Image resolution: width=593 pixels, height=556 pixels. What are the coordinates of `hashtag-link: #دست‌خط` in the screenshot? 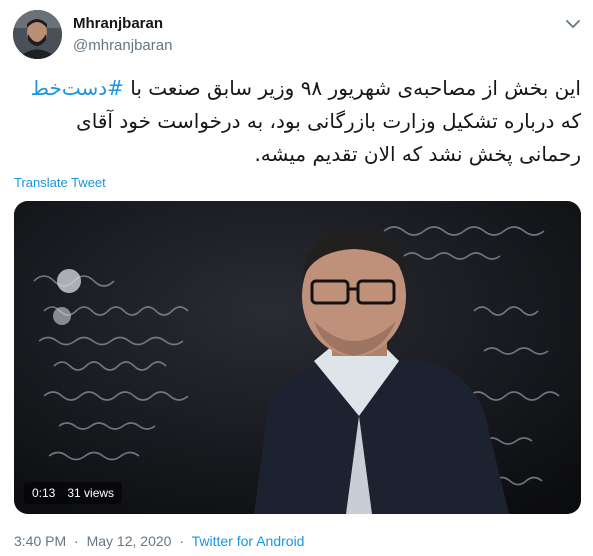 It's located at (76, 88).